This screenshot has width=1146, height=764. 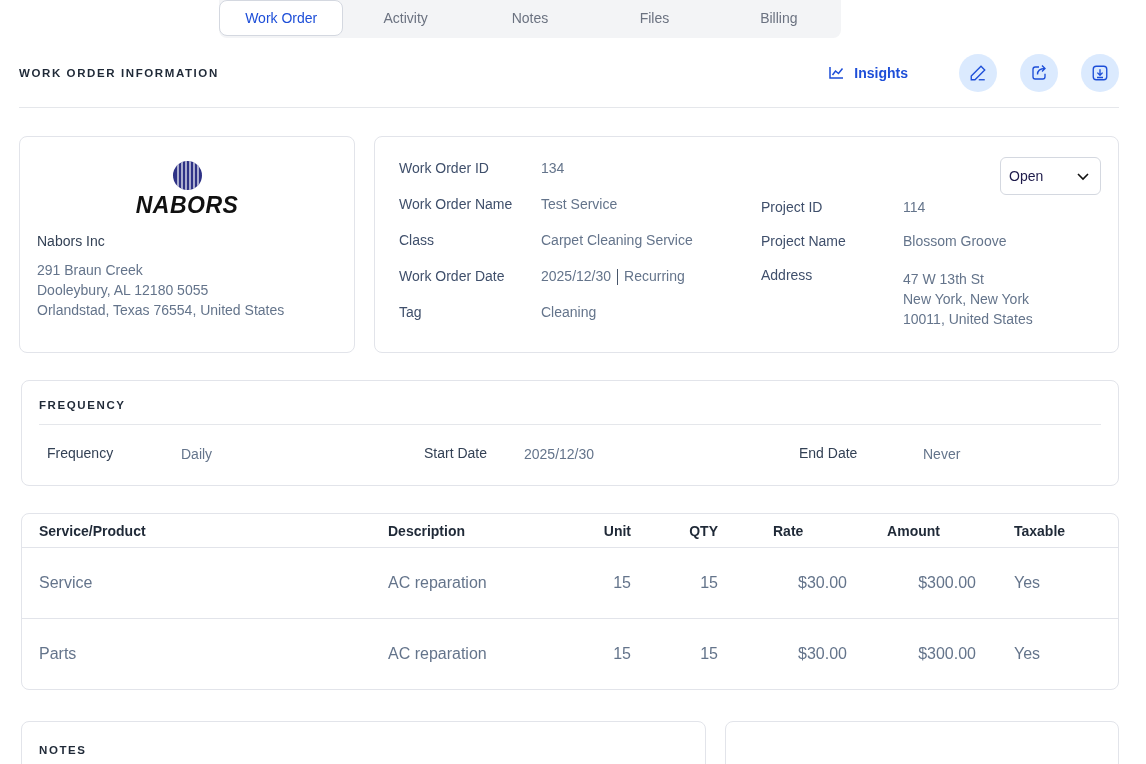 I want to click on download-icon, so click(x=1100, y=72).